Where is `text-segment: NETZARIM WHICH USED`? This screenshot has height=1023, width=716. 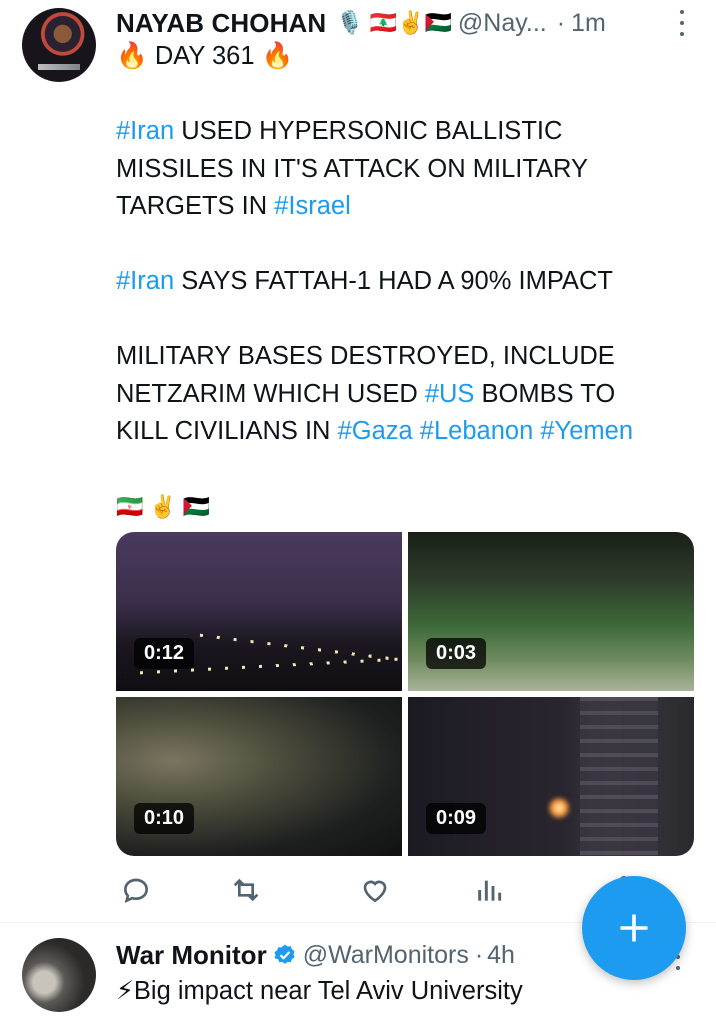
text-segment: NETZARIM WHICH USED is located at coordinates (270, 393).